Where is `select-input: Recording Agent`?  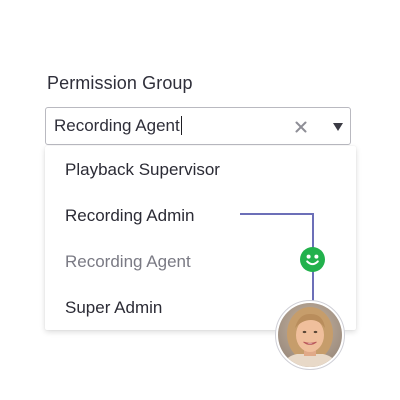
select-input: Recording Agent is located at coordinates (118, 126).